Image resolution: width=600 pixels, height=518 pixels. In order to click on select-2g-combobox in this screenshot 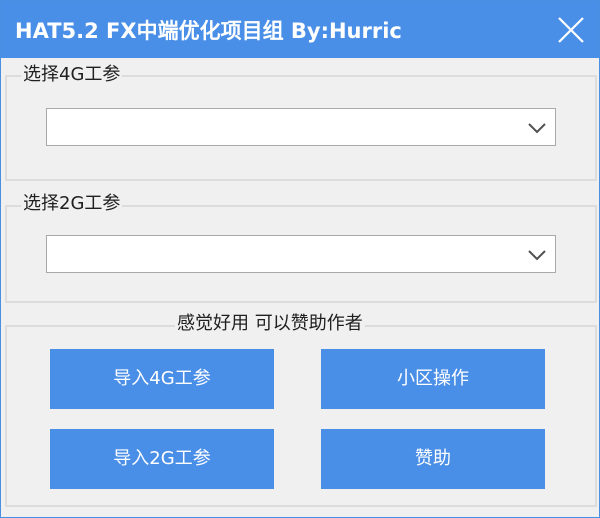, I will do `click(301, 254)`.